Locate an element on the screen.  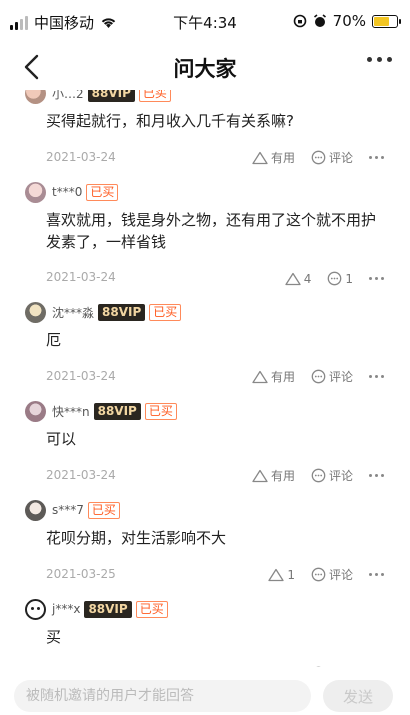
answer-user-row: 快***n 88VIP 已买 is located at coordinates (101, 411).